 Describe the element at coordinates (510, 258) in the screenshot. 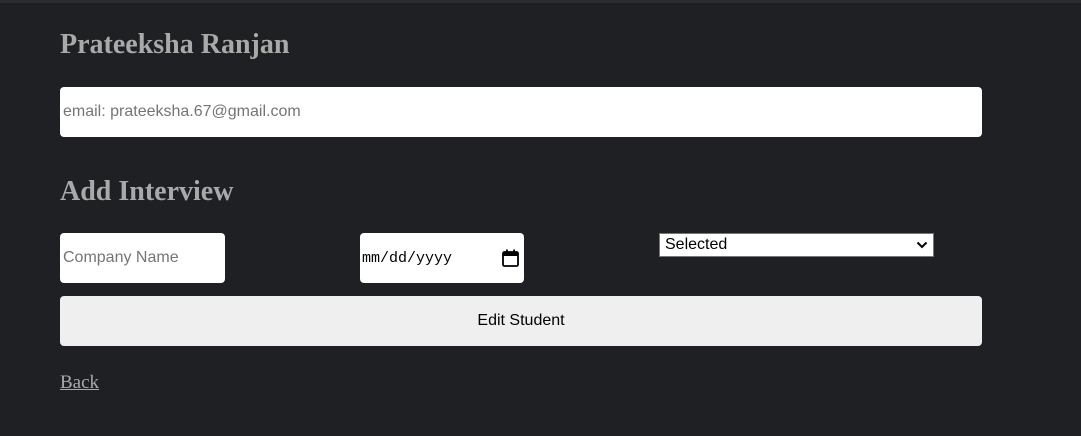

I see `calendar-icon` at that location.